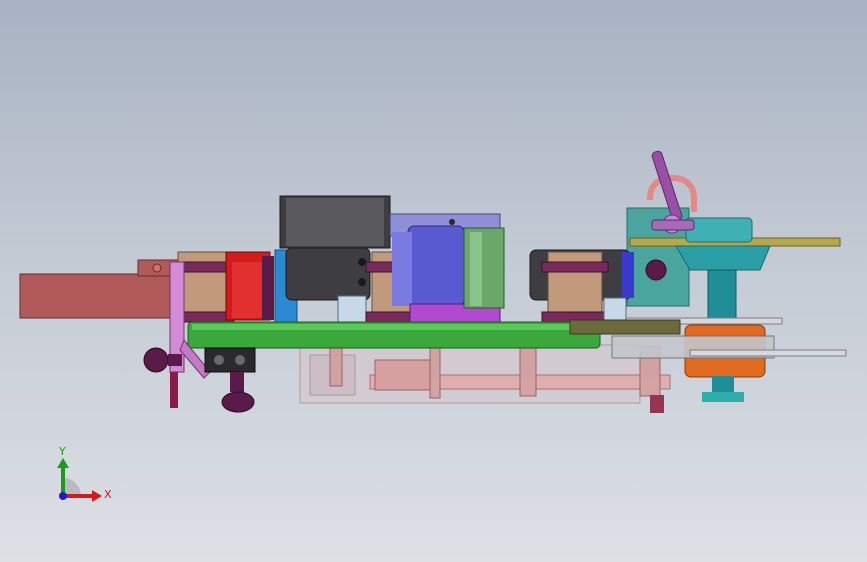  I want to click on knob-lower, so click(238, 392).